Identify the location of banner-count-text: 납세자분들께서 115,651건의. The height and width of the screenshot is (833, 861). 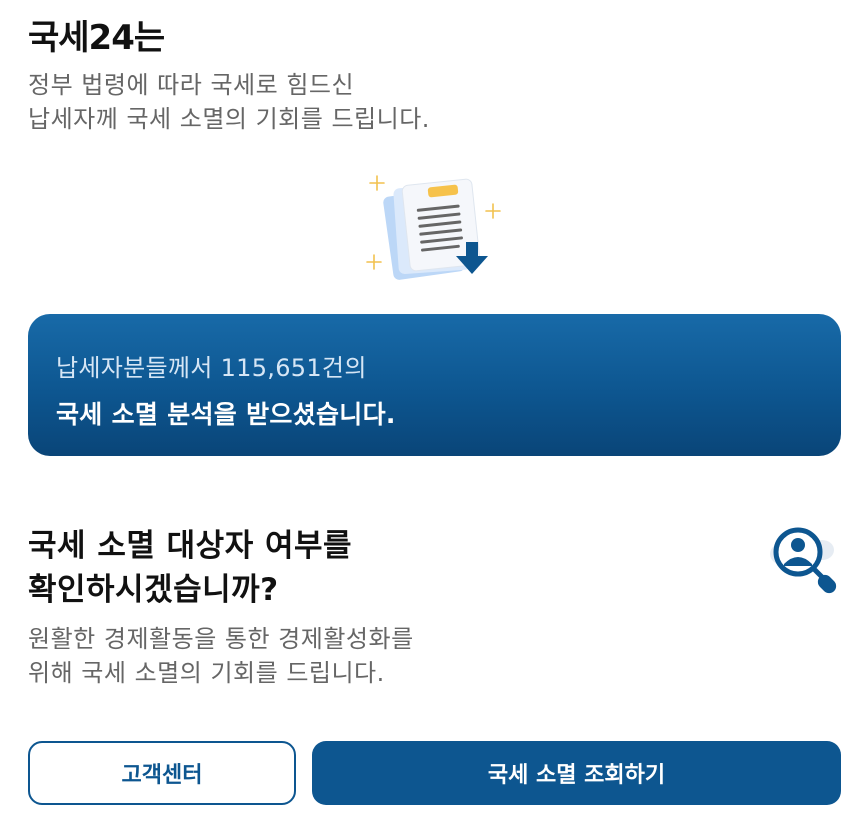
(211, 368).